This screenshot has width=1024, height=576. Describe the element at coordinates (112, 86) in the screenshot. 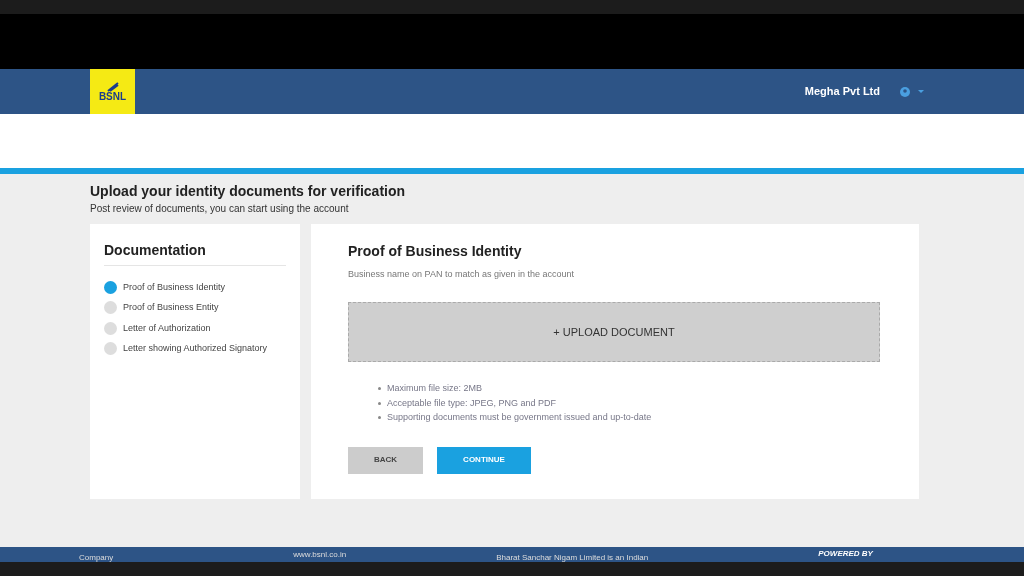

I see `logo-icon` at that location.